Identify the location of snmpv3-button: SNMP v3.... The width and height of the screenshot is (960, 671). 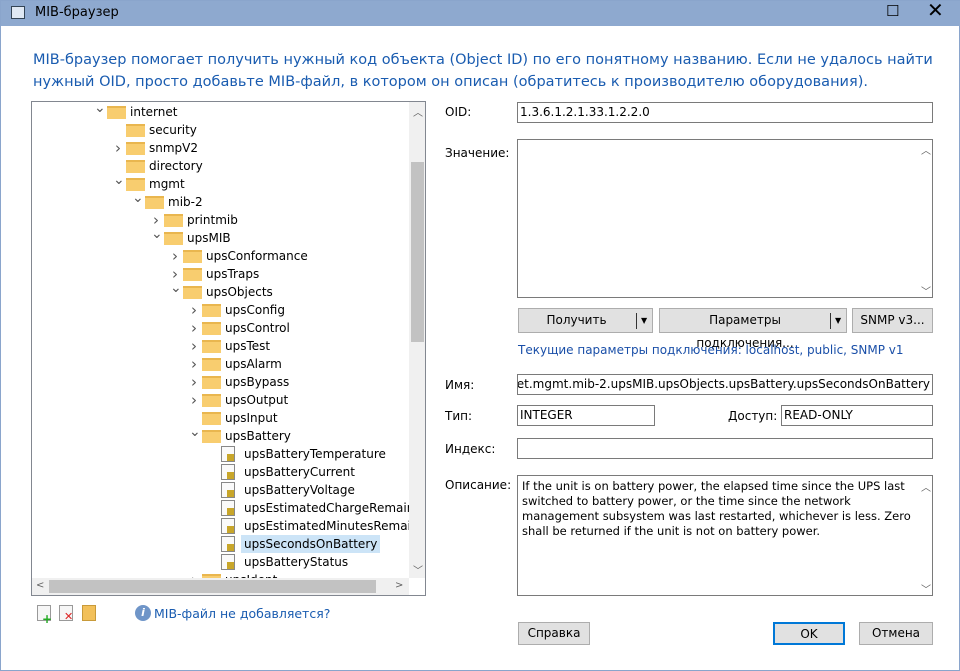
(892, 320).